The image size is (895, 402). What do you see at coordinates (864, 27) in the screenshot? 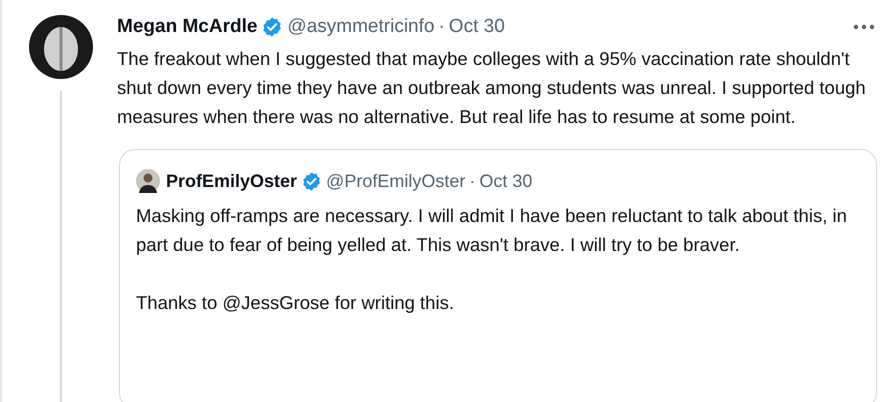
I see `more-icon` at bounding box center [864, 27].